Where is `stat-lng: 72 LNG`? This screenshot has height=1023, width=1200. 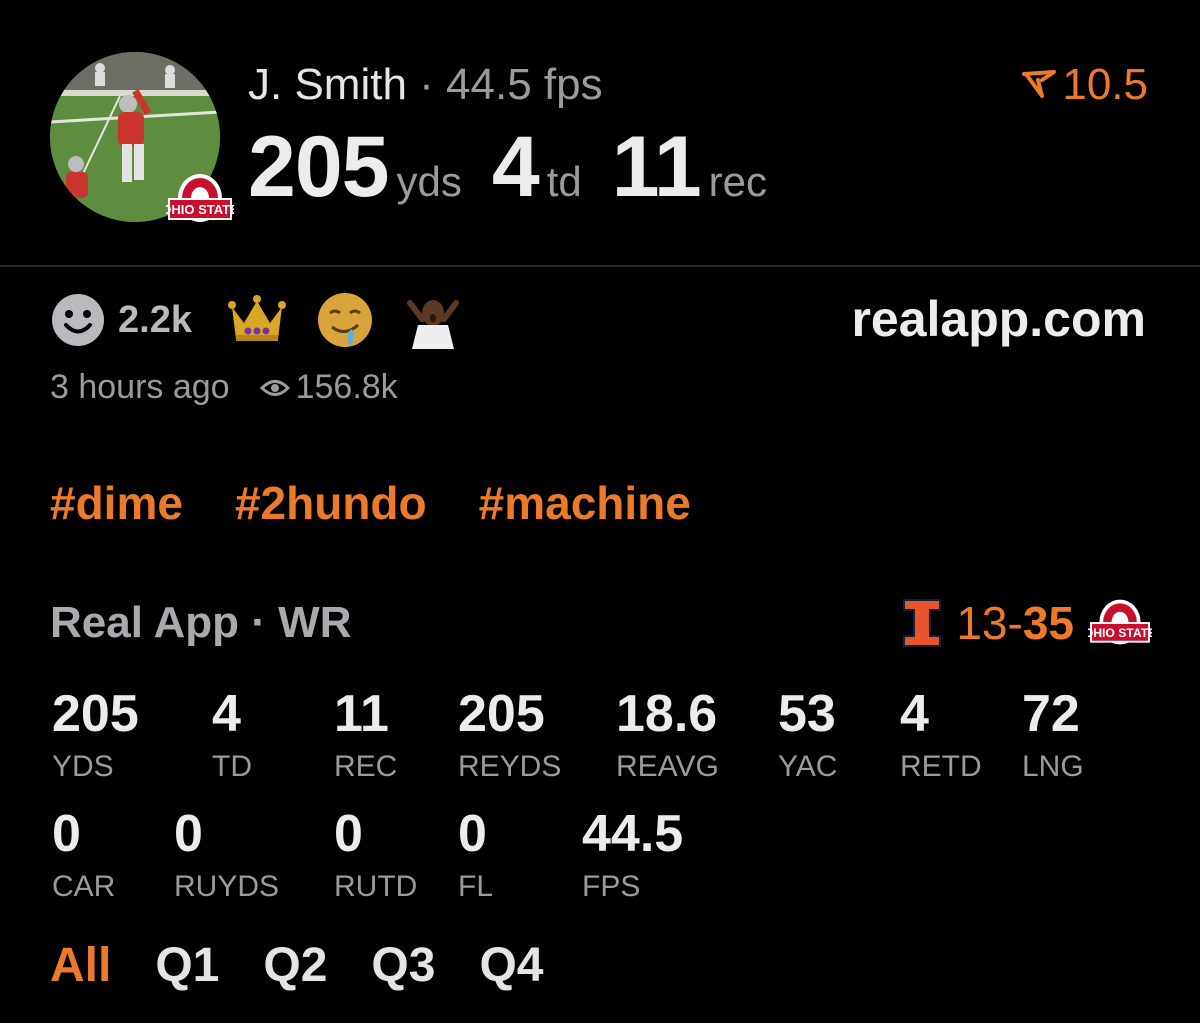 stat-lng: 72 LNG is located at coordinates (1053, 735).